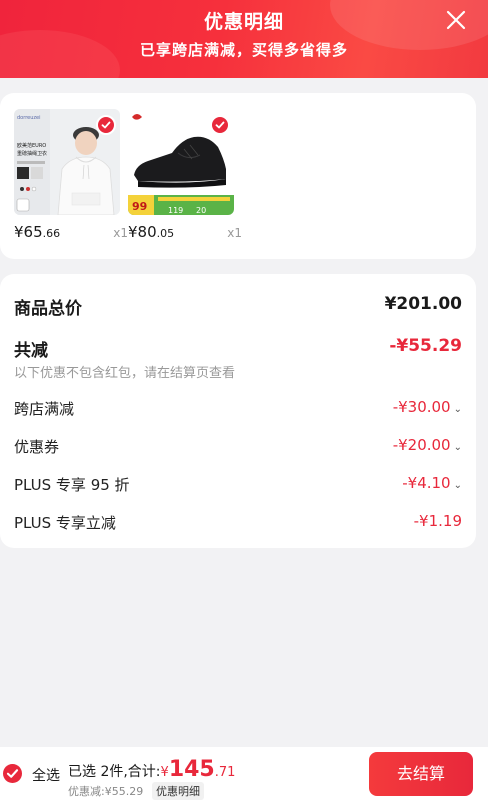 The height and width of the screenshot is (800, 488). I want to click on discount-note-row: 以下优惠不包含红包，请在结算页查看, so click(238, 371).